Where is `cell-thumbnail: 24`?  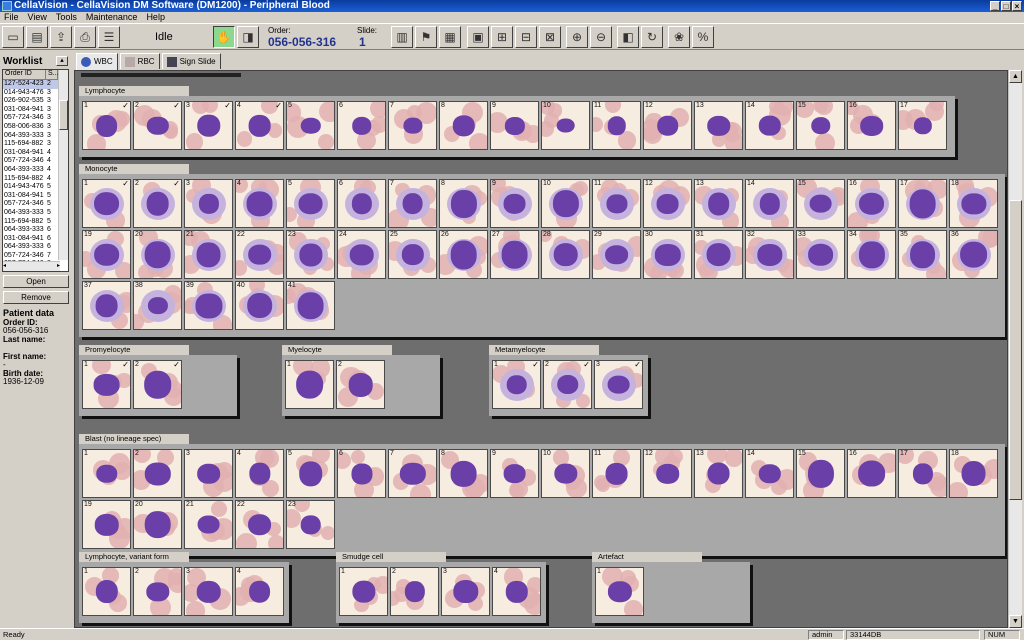 cell-thumbnail: 24 is located at coordinates (361, 254).